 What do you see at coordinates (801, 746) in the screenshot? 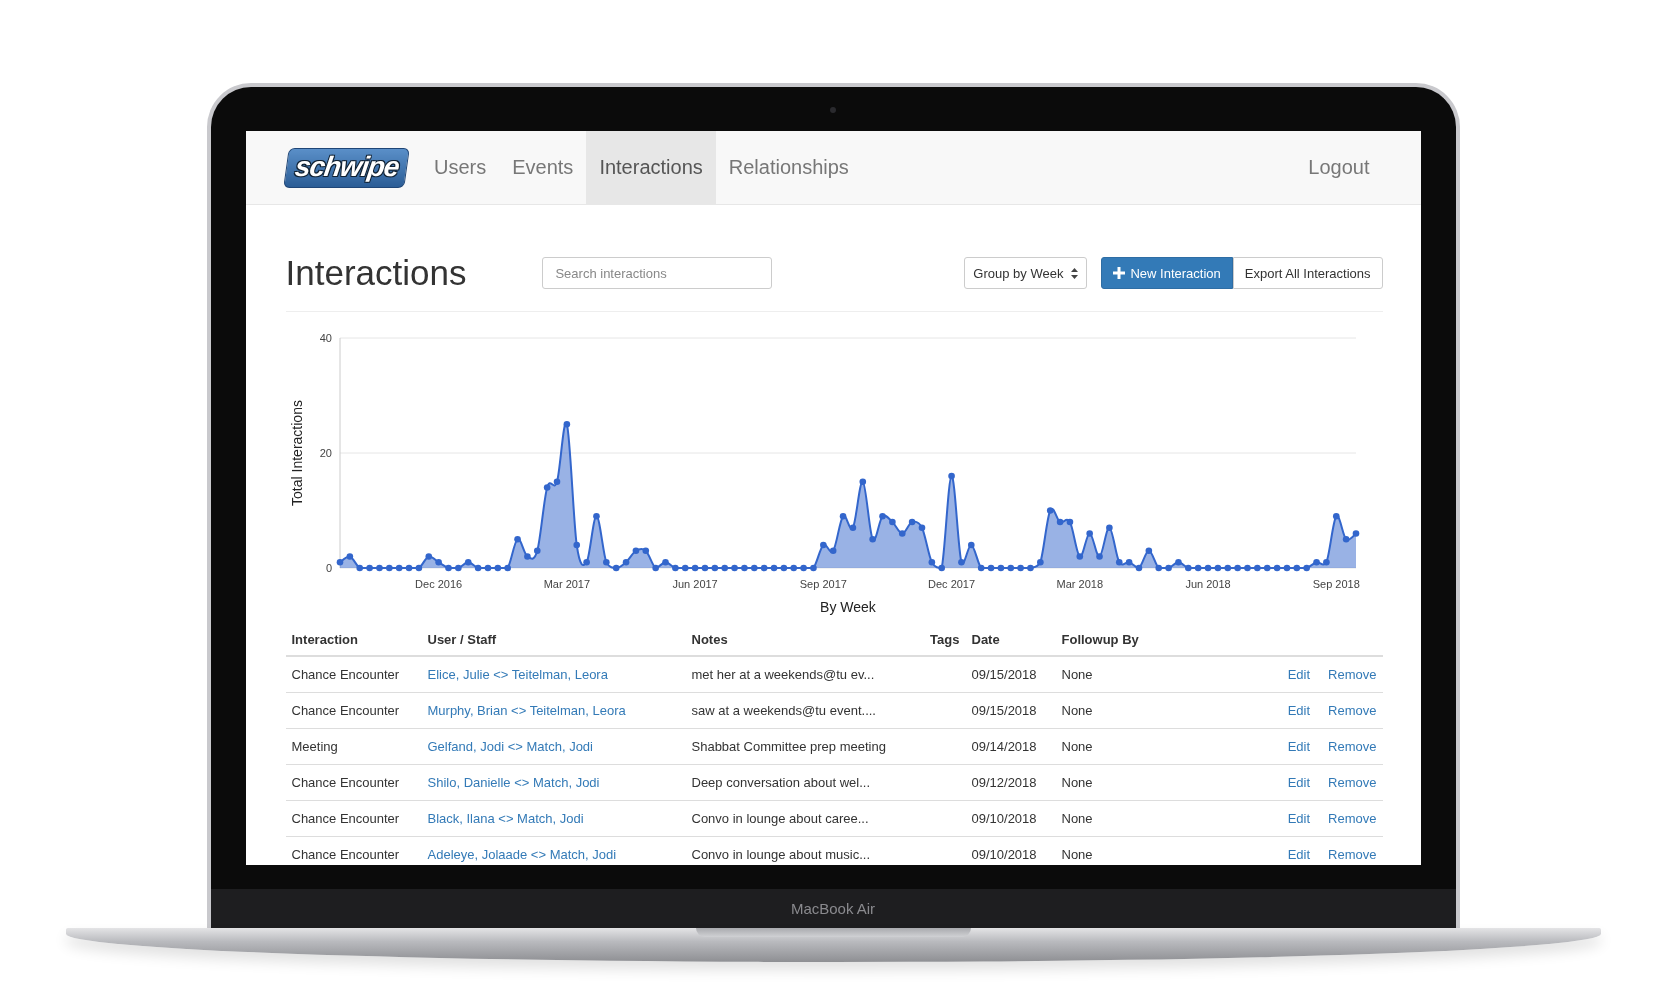
I see `table-cell: Shabbat Committee prep meeting` at bounding box center [801, 746].